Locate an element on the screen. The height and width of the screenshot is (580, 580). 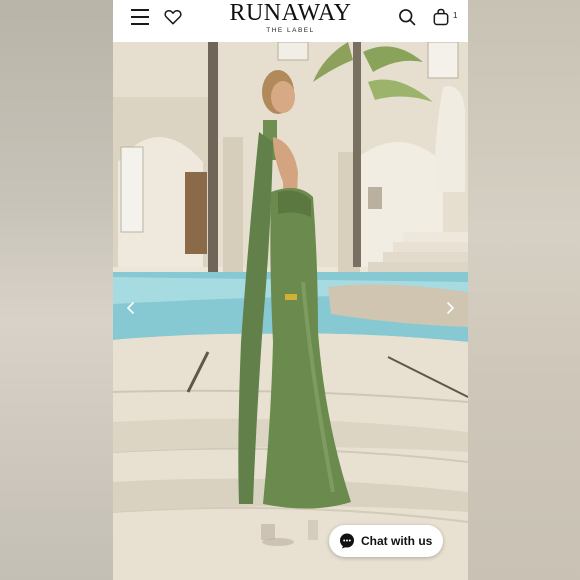
chat-button: Chat with us is located at coordinates (386, 541).